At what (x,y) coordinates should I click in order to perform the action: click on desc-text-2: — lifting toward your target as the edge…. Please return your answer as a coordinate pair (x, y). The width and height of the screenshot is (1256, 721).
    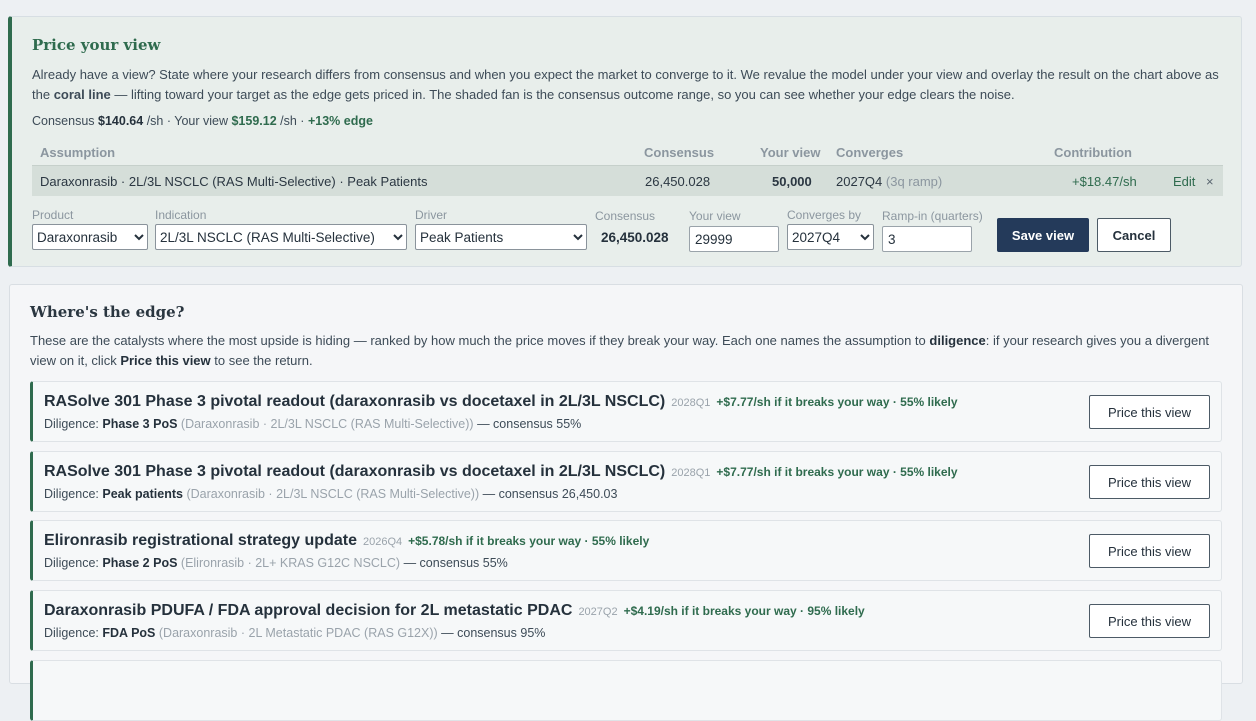
    Looking at the image, I should click on (564, 94).